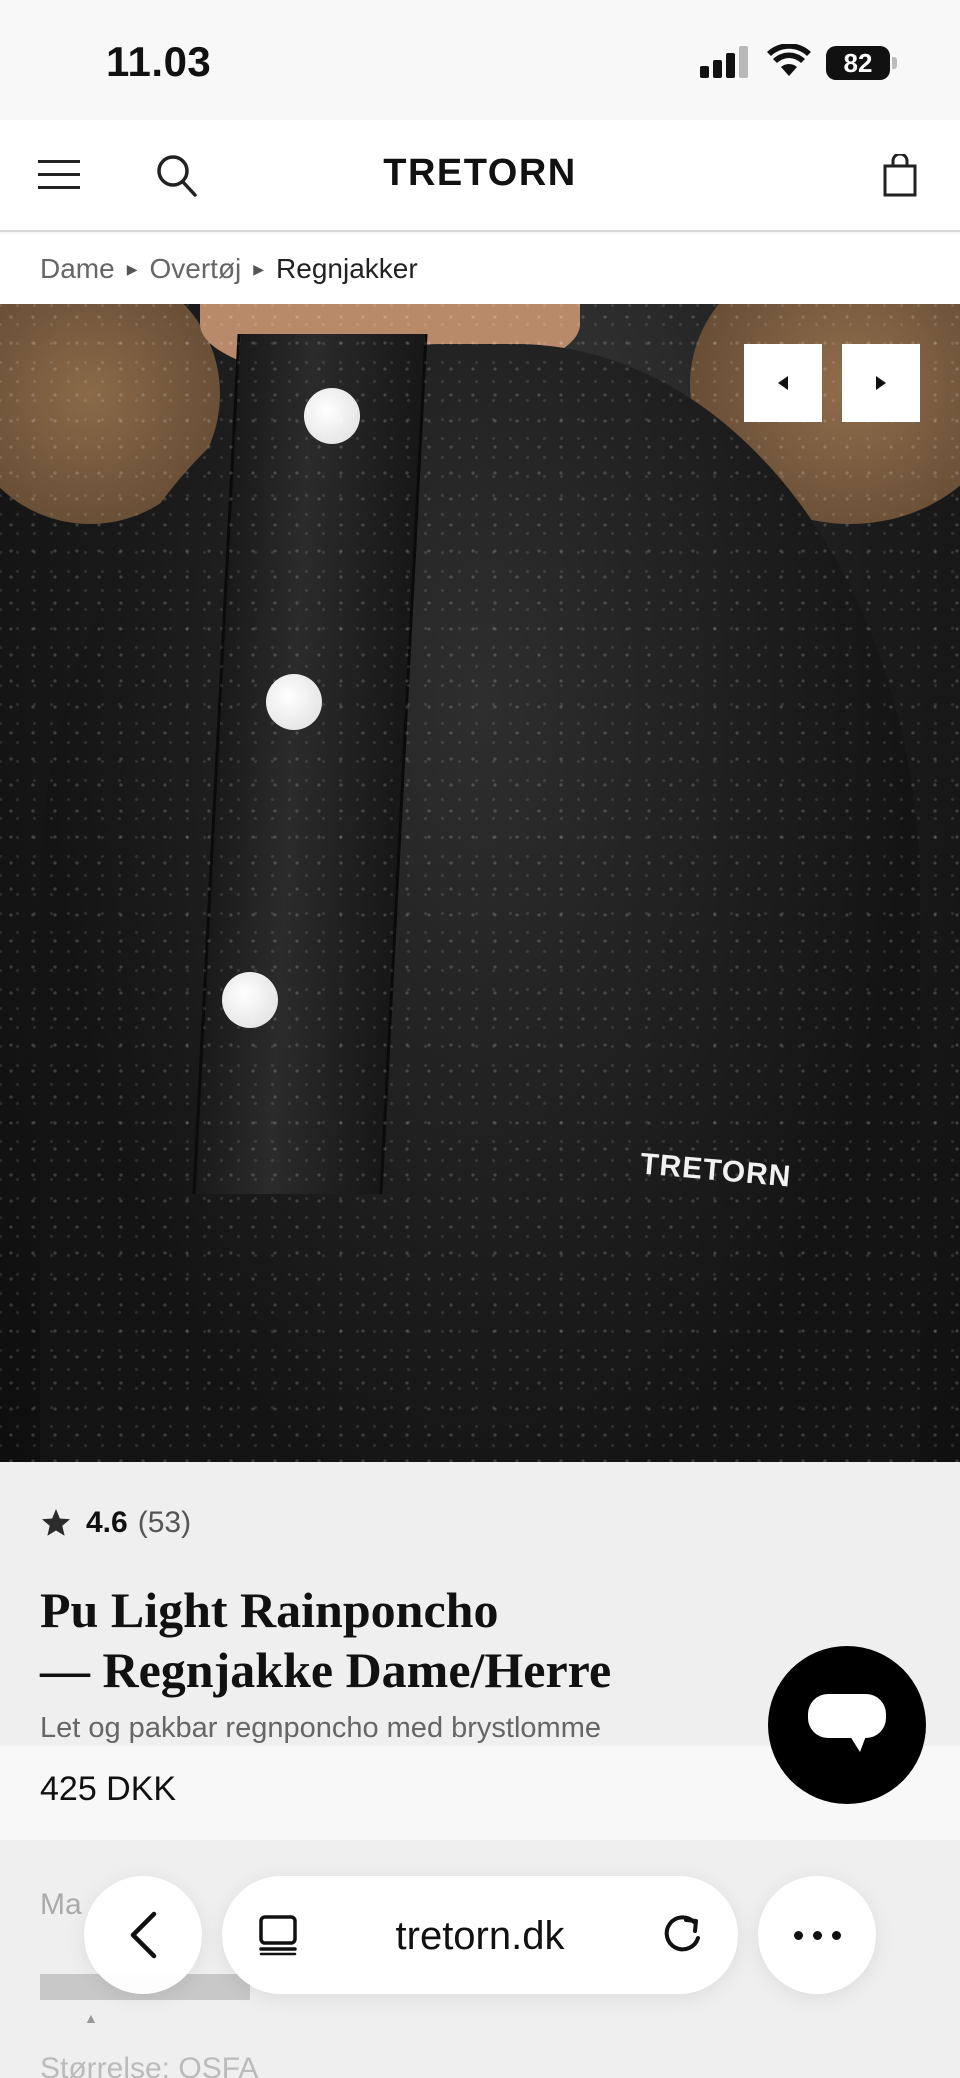  I want to click on star-icon, so click(56, 1522).